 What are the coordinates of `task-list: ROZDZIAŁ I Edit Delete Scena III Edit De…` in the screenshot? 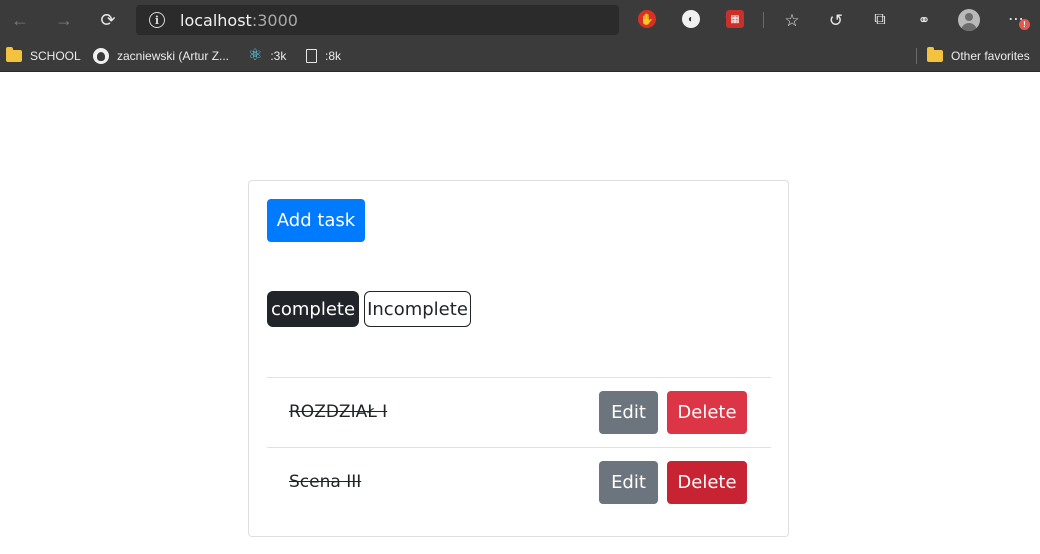 It's located at (519, 447).